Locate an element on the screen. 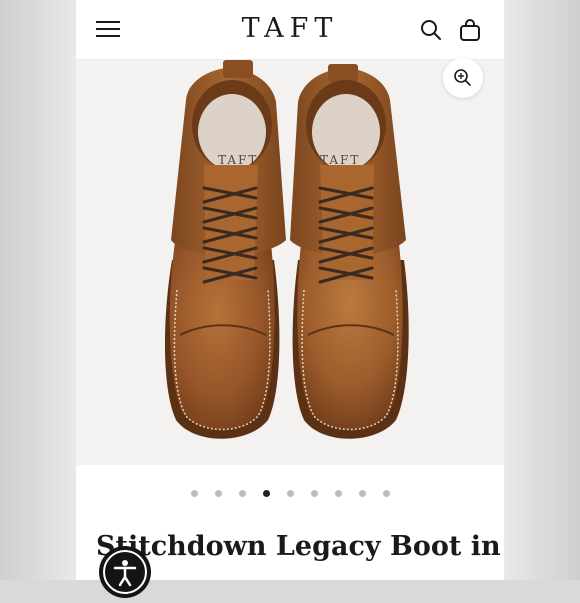  site-header: TAFT is located at coordinates (290, 30).